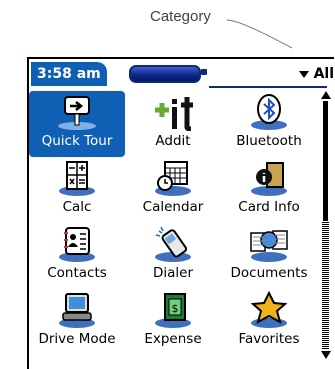 This screenshot has height=369, width=335. Describe the element at coordinates (269, 207) in the screenshot. I see `app-label: Card Info` at that location.